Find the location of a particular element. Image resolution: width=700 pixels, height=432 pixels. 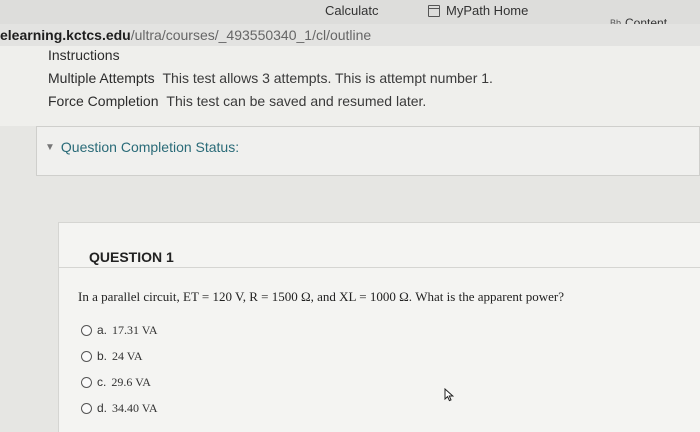

url-host: elearning.kctcs.edu is located at coordinates (65, 35).